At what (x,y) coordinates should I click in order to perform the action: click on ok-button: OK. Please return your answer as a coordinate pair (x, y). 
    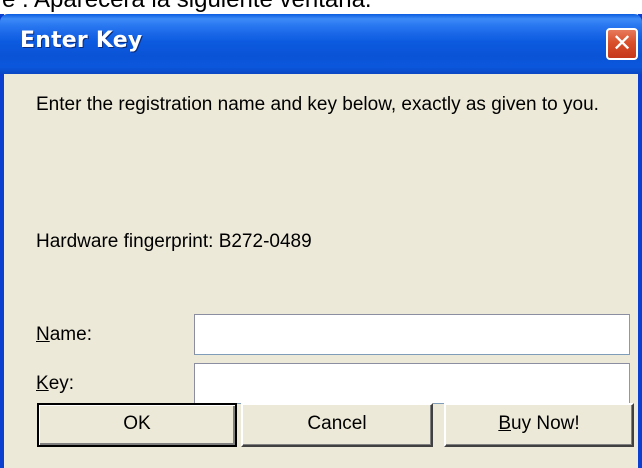
    Looking at the image, I should click on (137, 425).